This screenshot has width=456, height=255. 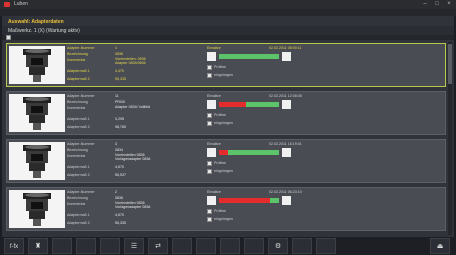 I want to click on app-logo-icon, so click(x=7, y=4).